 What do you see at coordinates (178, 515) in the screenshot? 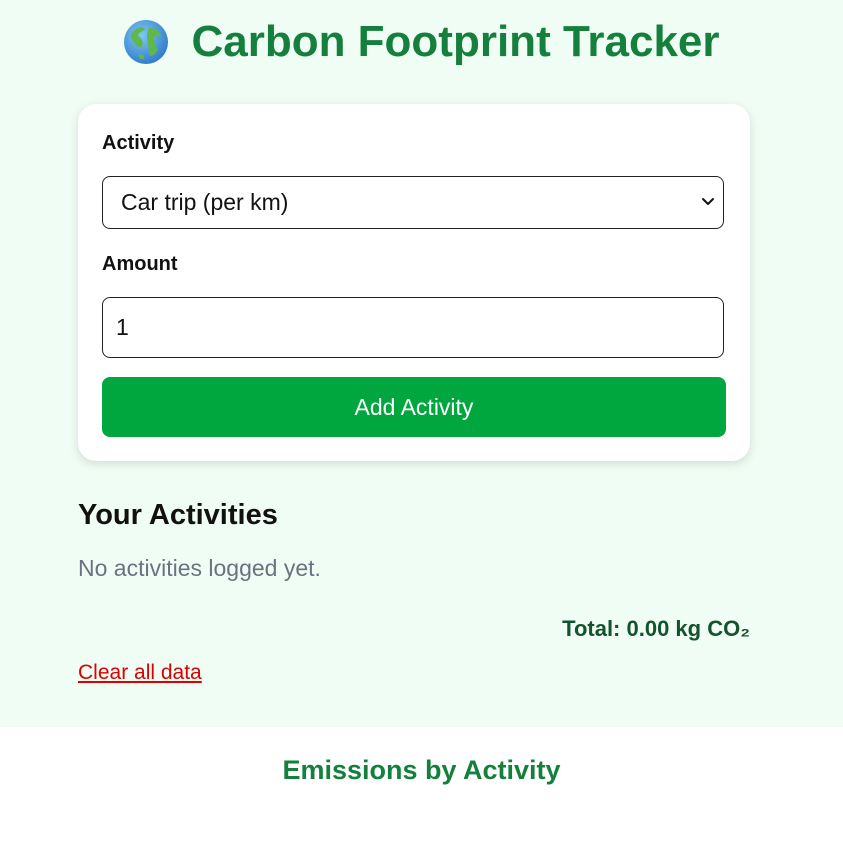
I see `activities-heading: Your Activities` at bounding box center [178, 515].